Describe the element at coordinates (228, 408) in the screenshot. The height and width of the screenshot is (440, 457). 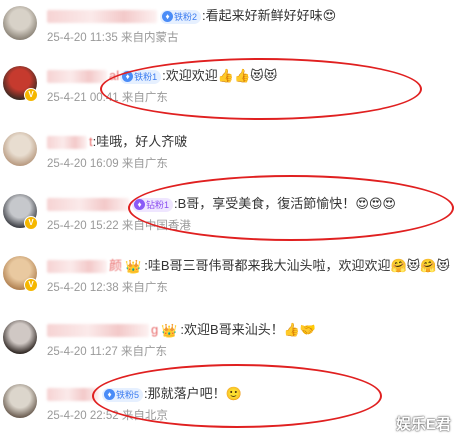
I see `comment-item: ♦ 铁粉5:那就落户吧！🙂 25-4-20 22:52 来自北京` at that location.